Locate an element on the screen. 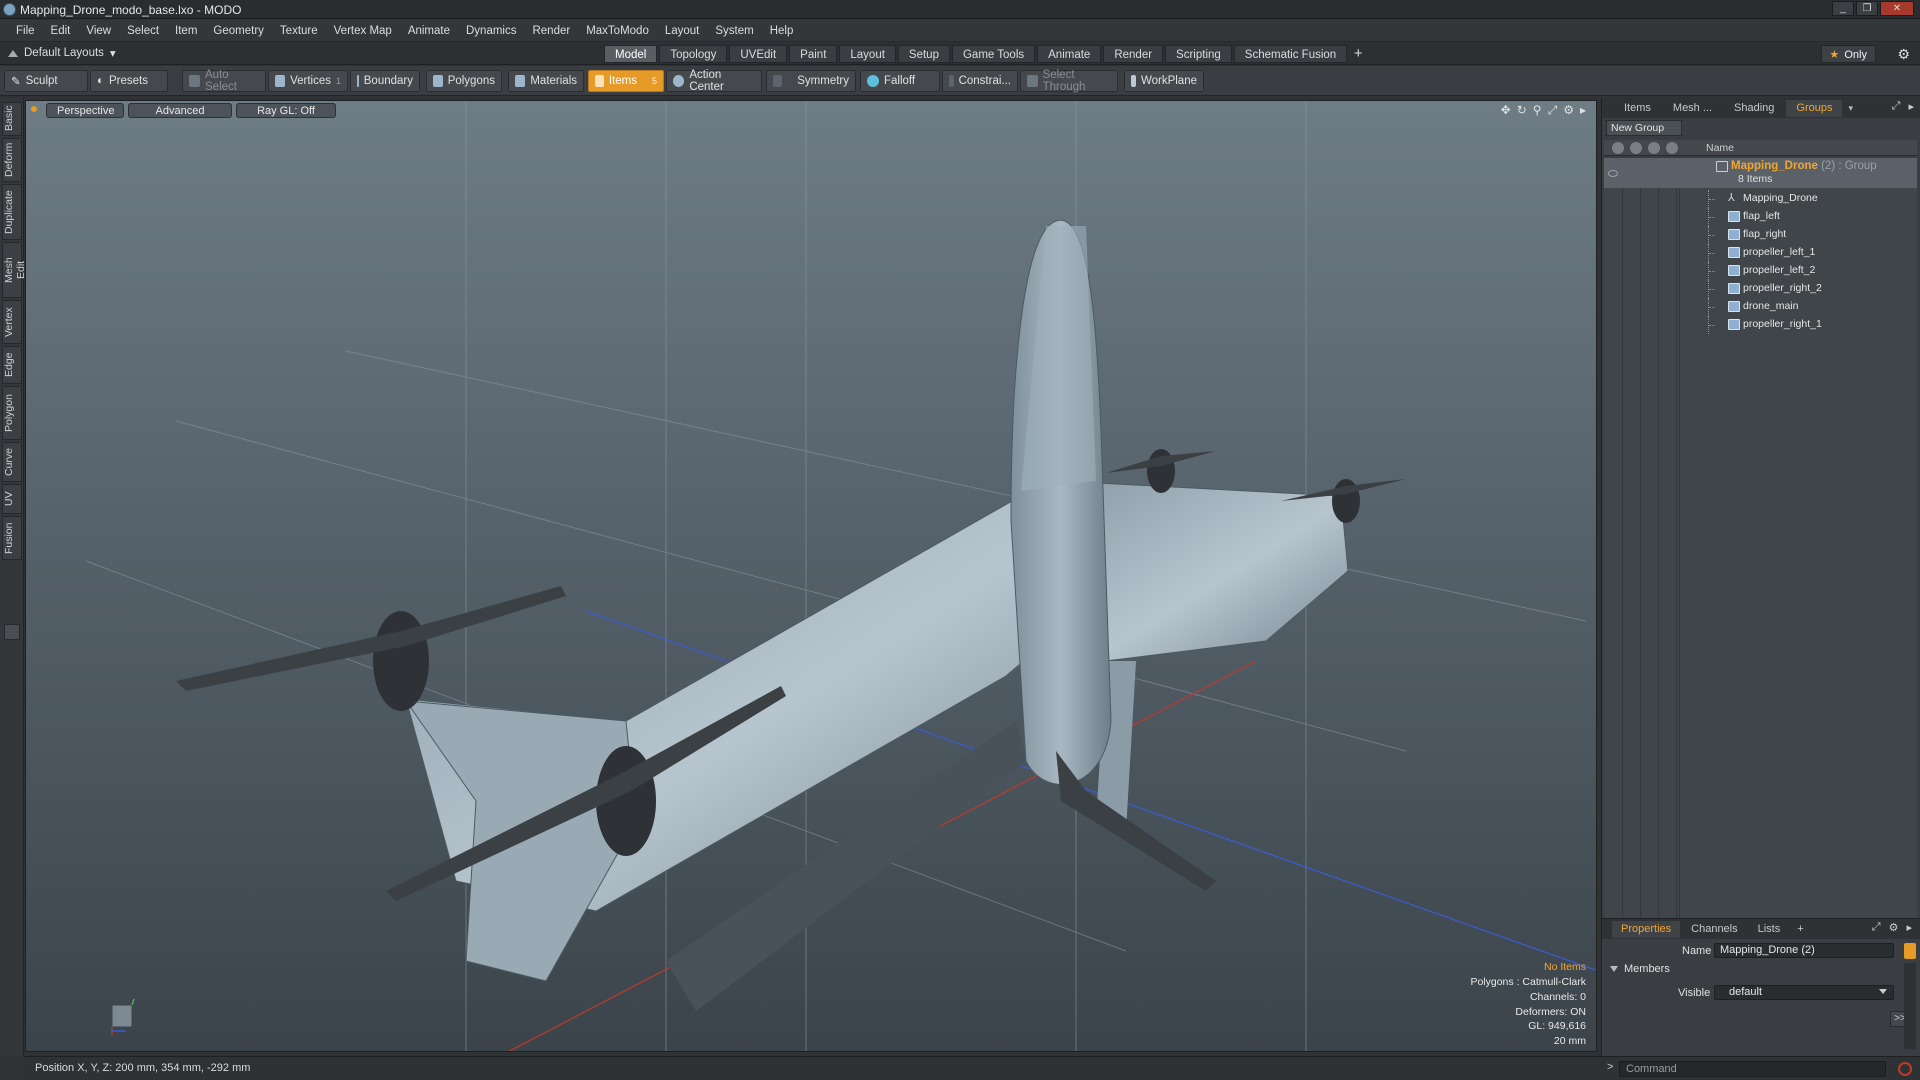 The width and height of the screenshot is (1920, 1080). tab-basic: Basic is located at coordinates (12, 119).